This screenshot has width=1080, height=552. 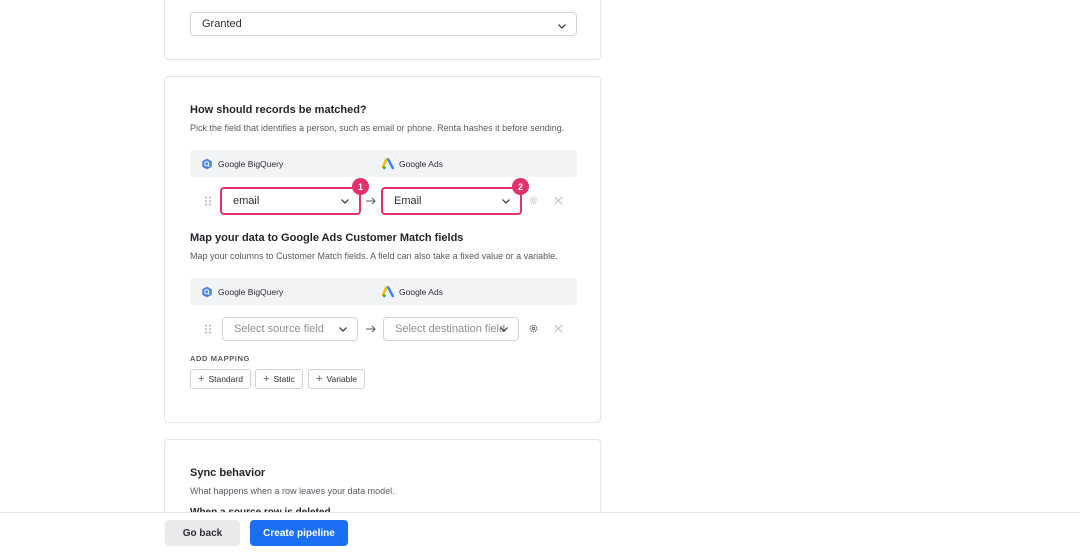 I want to click on add-variable-button: + Variable, so click(x=336, y=379).